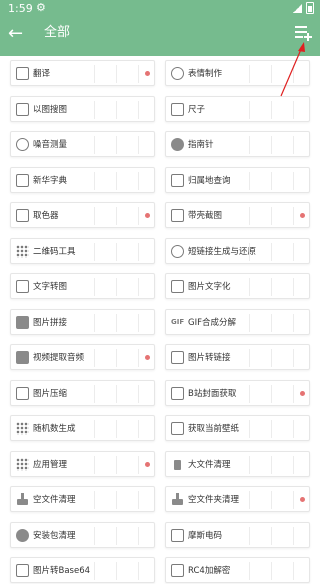 This screenshot has width=320, height=584. What do you see at coordinates (205, 535) in the screenshot?
I see `tool-label: 摩斯电码` at bounding box center [205, 535].